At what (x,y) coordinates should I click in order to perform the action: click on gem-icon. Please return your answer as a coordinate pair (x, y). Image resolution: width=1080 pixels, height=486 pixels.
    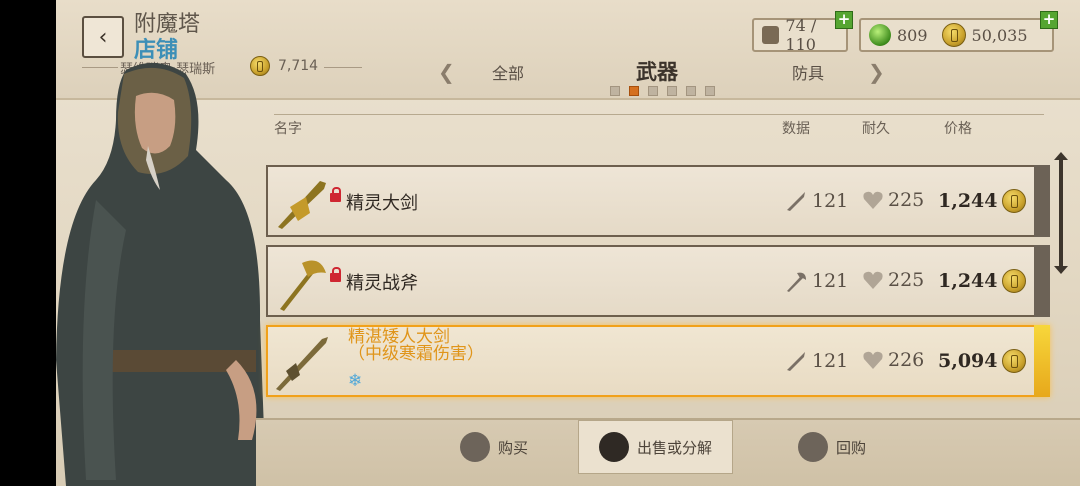
    Looking at the image, I should click on (880, 35).